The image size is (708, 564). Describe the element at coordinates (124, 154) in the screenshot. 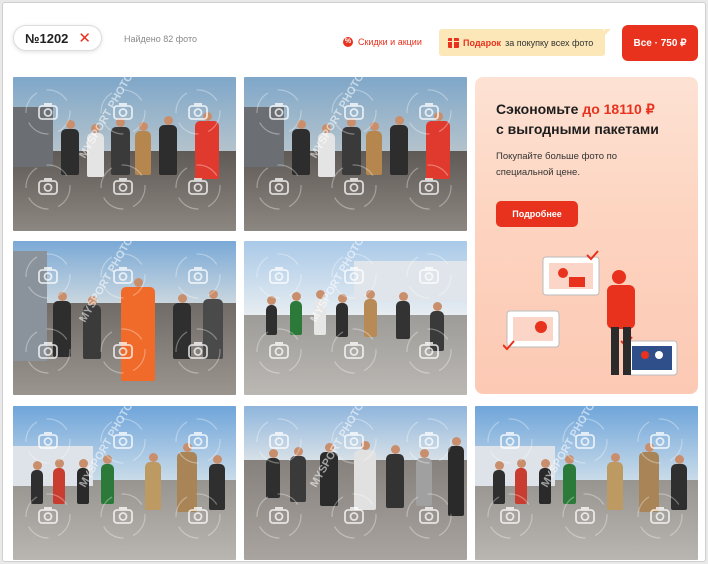

I see `photo-1: MYSPORT PHOTO` at that location.